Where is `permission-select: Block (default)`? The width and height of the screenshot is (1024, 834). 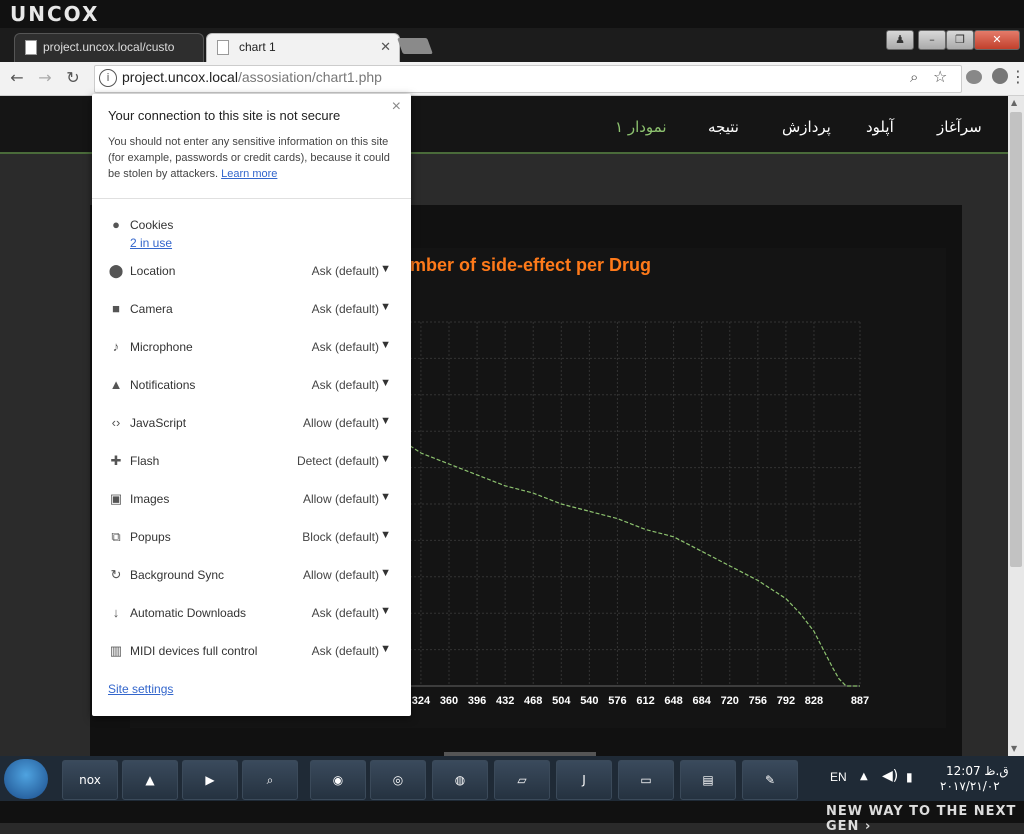 permission-select: Block (default) is located at coordinates (340, 537).